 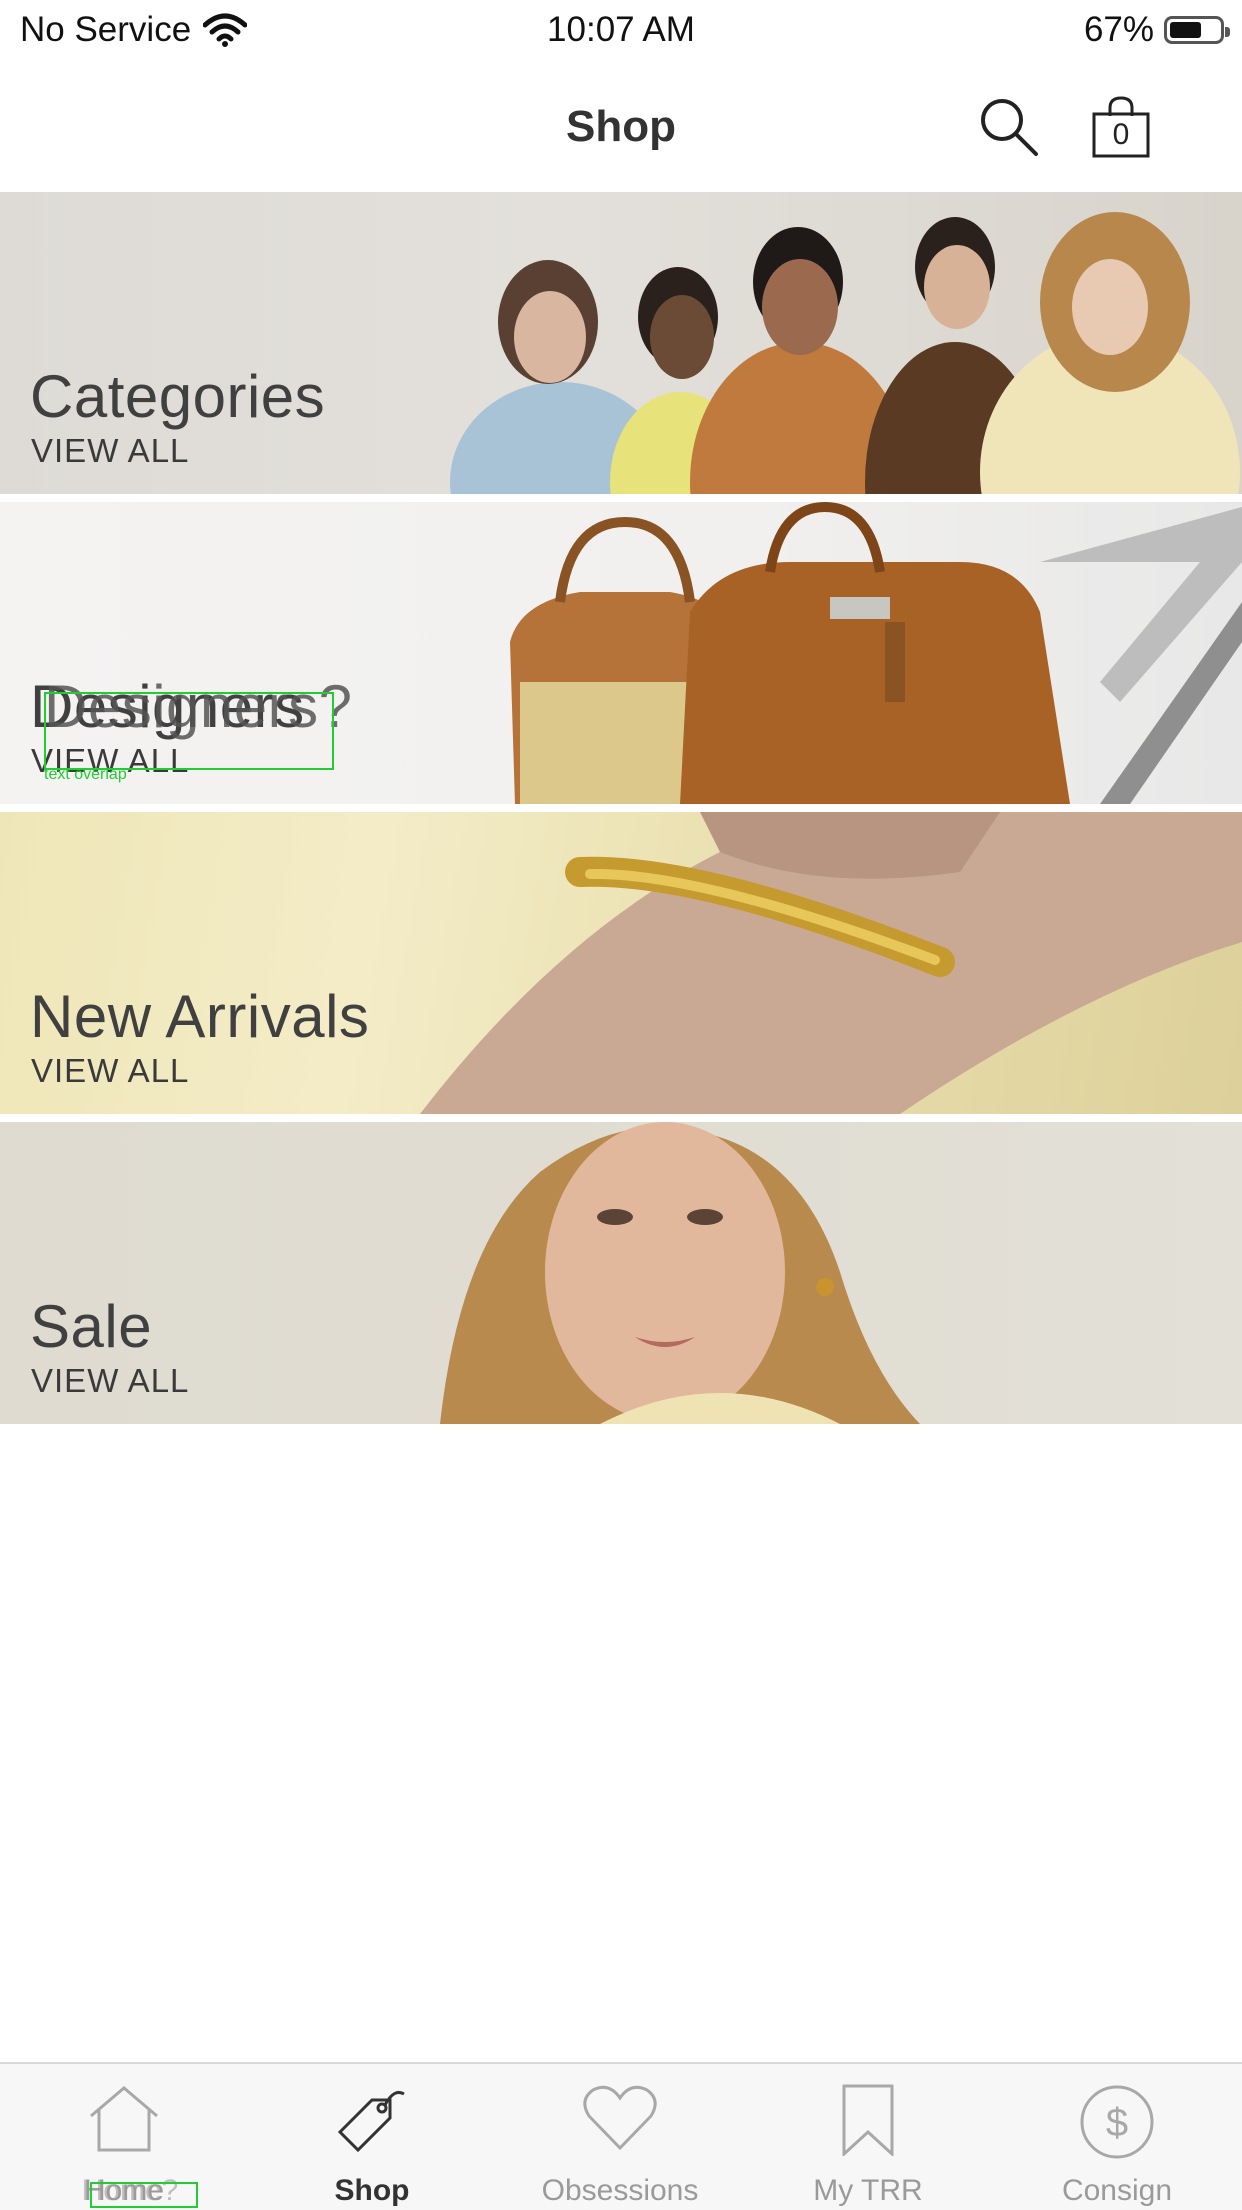 I want to click on heart-icon, so click(x=620, y=2118).